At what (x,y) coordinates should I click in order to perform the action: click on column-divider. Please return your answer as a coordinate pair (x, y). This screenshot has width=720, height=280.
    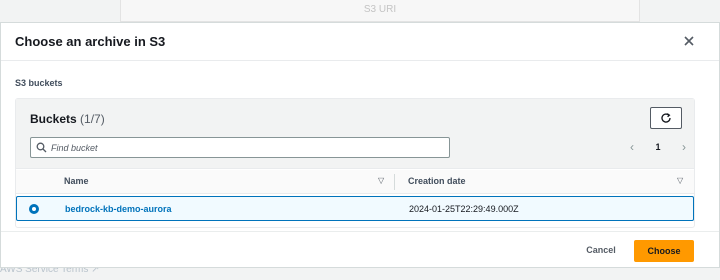
    Looking at the image, I should click on (394, 182).